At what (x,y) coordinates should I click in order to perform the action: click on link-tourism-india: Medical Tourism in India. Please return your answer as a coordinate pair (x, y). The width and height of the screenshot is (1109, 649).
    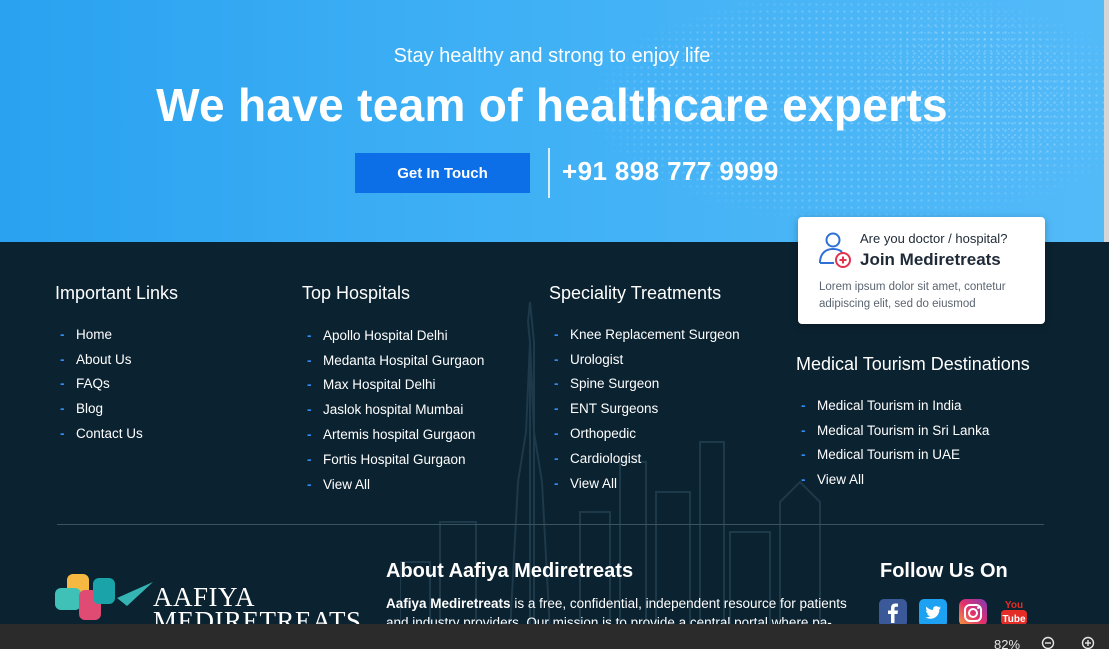
    Looking at the image, I should click on (889, 405).